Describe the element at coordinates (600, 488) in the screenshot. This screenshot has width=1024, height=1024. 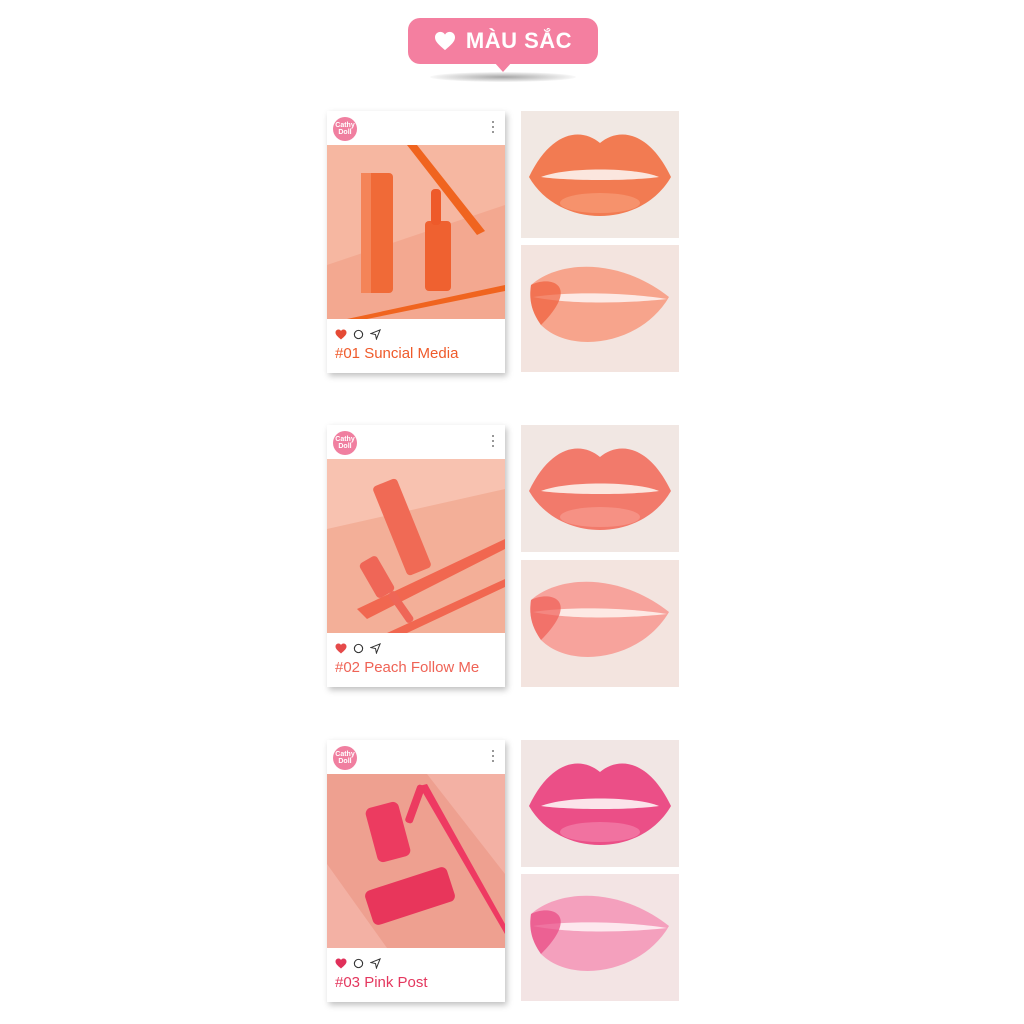
I see `lip-swatch-02-front` at that location.